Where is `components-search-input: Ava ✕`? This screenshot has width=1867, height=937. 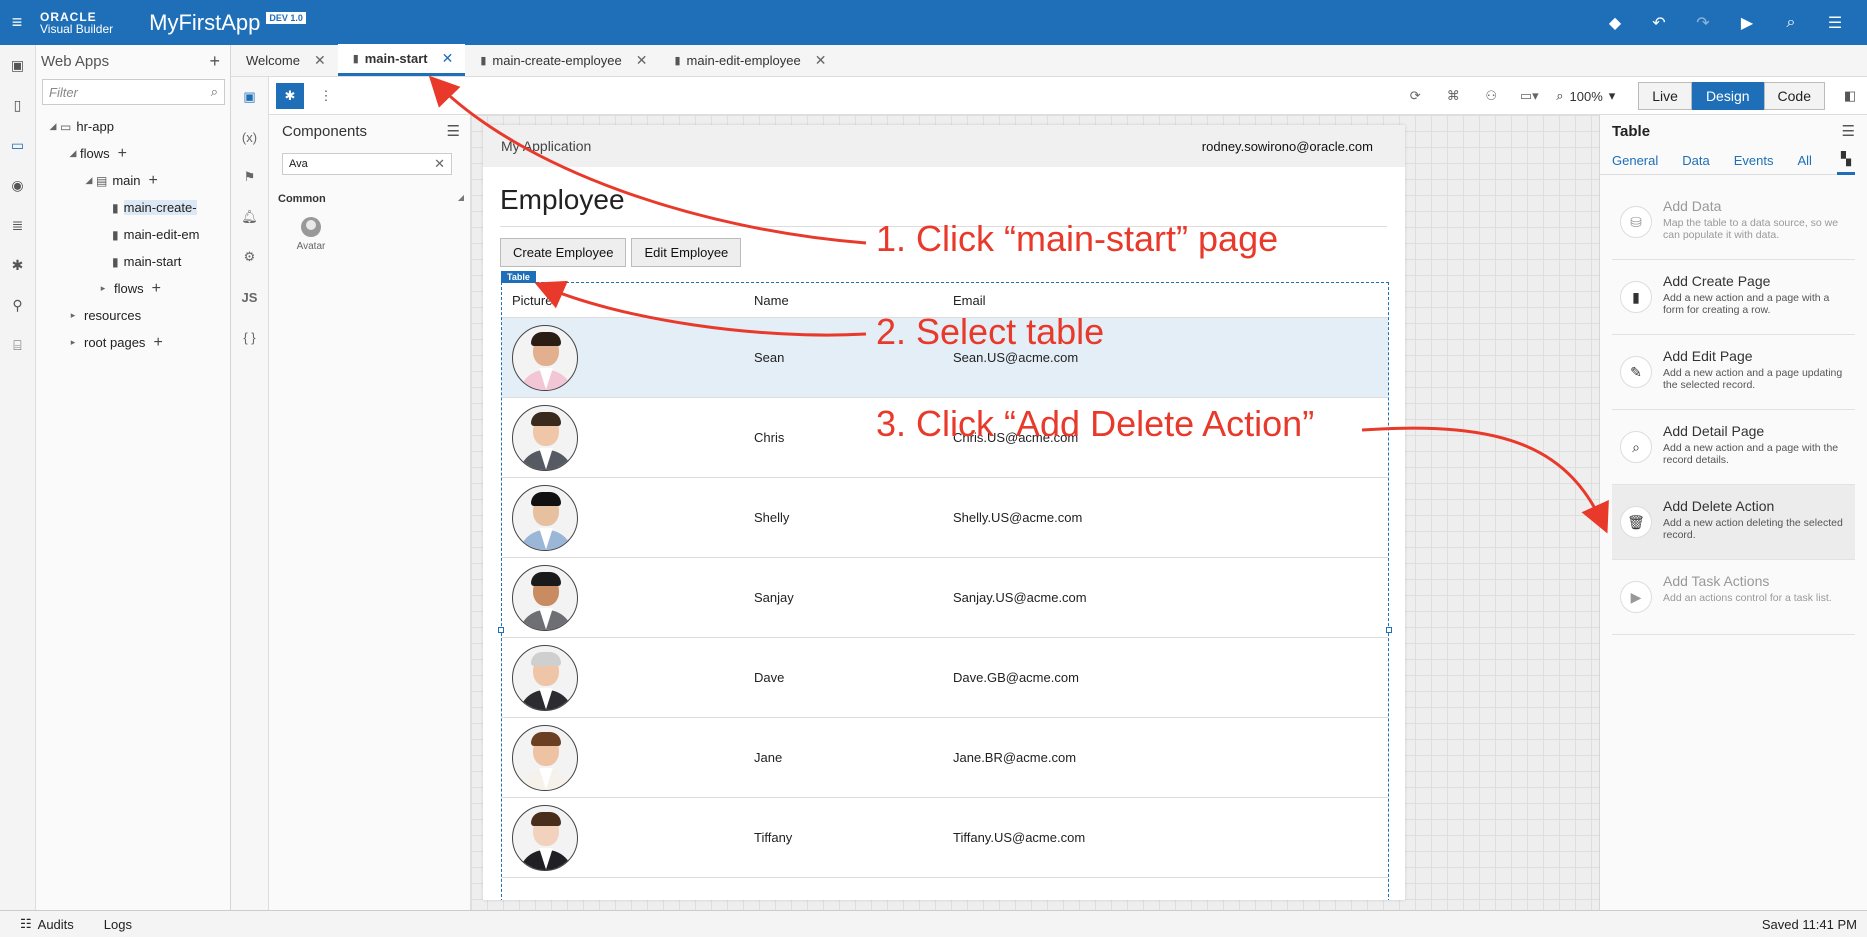 components-search-input: Ava ✕ is located at coordinates (367, 164).